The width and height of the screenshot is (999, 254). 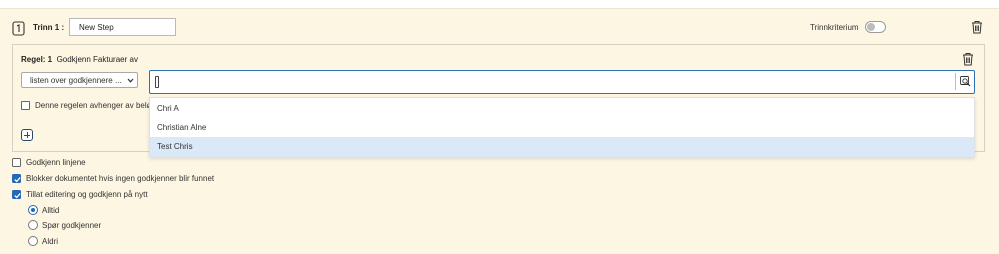 I want to click on chevron-down-icon, so click(x=130, y=80).